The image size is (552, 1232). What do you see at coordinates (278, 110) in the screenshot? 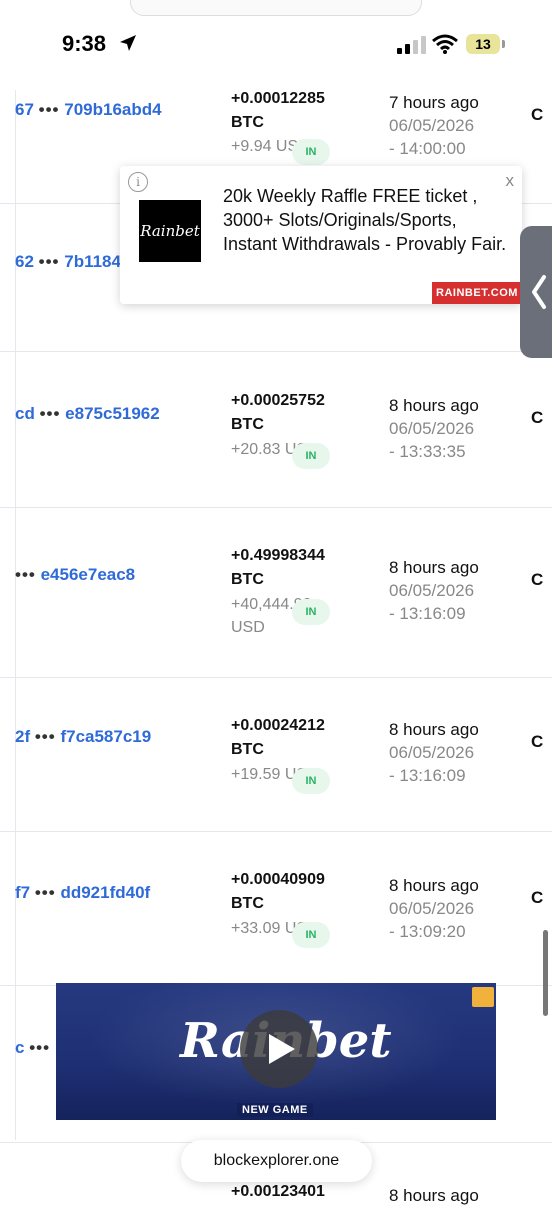
I see `tx-amount: +0.00012285 BTC` at bounding box center [278, 110].